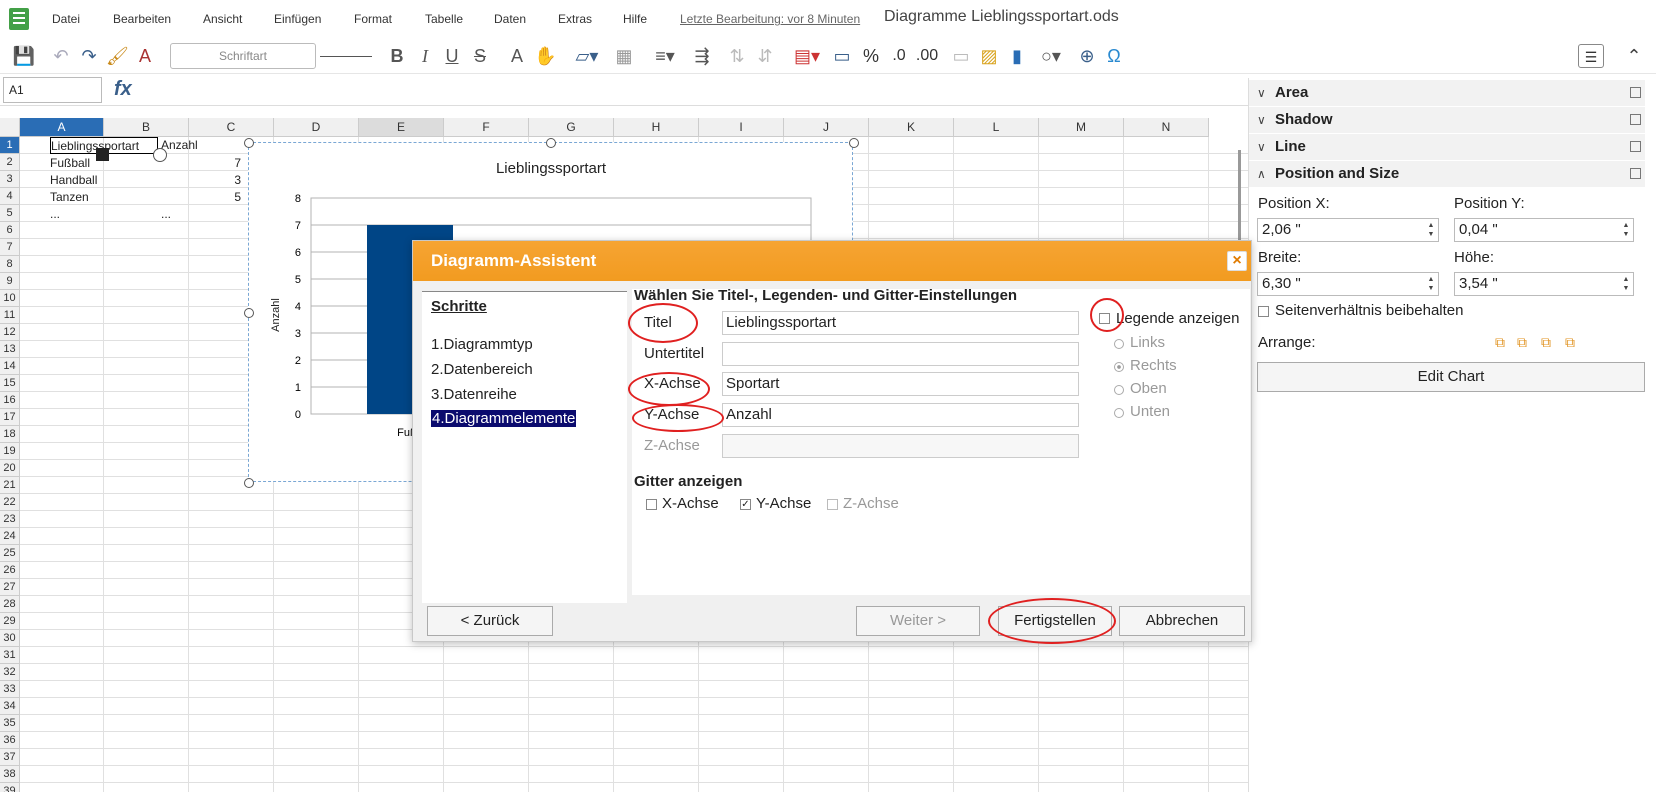 The image size is (1656, 792). What do you see at coordinates (517, 56) in the screenshot?
I see `font-color-icon: A` at bounding box center [517, 56].